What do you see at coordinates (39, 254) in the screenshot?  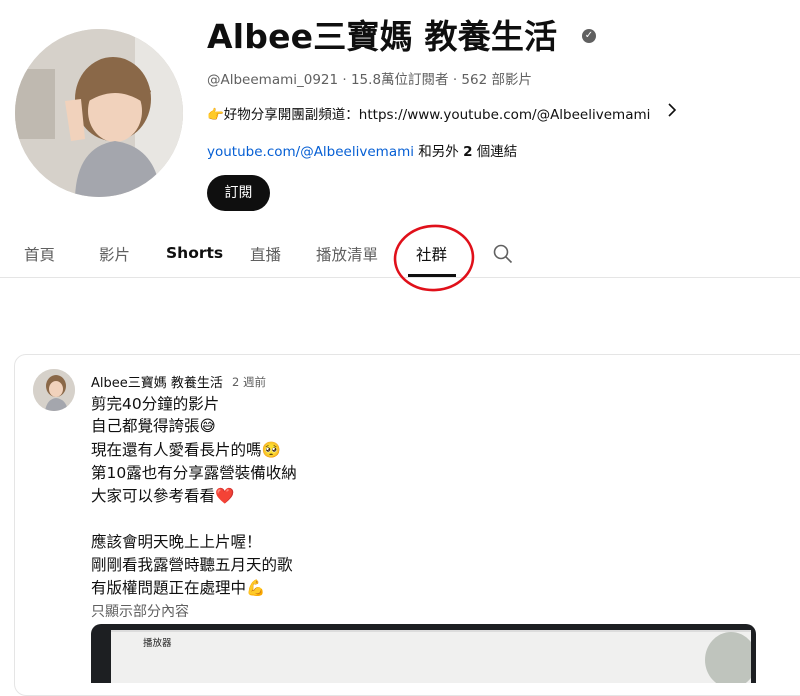 I see `tab-home: 首頁` at bounding box center [39, 254].